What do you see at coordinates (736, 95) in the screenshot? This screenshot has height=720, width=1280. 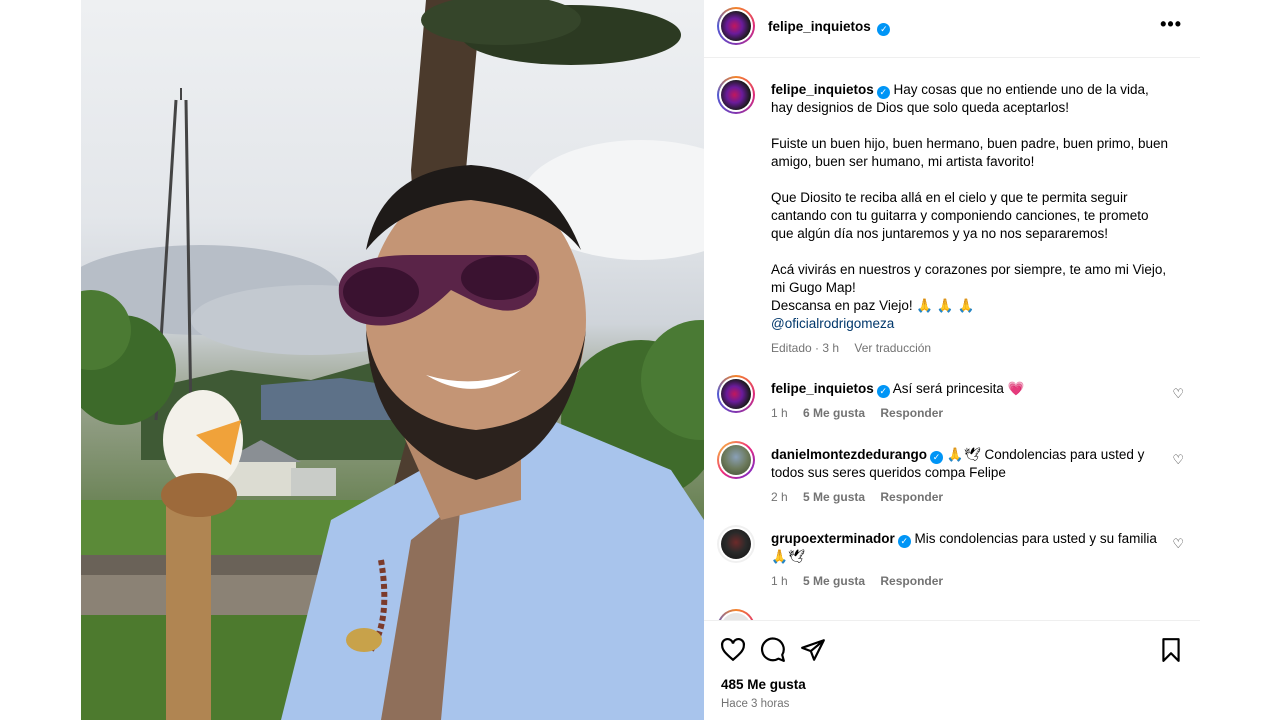 I see `caption-avatar` at bounding box center [736, 95].